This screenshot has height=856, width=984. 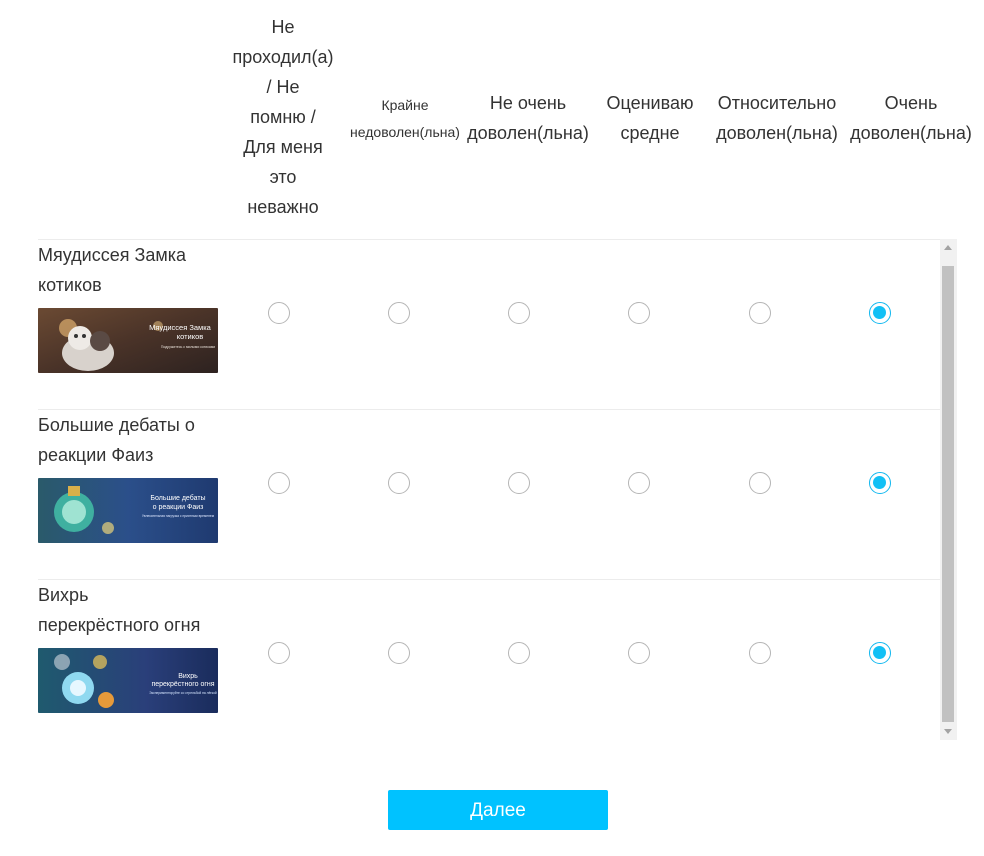 What do you see at coordinates (183, 693) in the screenshot?
I see `banner-caption: Экспериментируйте со стрельбой на лёгкой` at bounding box center [183, 693].